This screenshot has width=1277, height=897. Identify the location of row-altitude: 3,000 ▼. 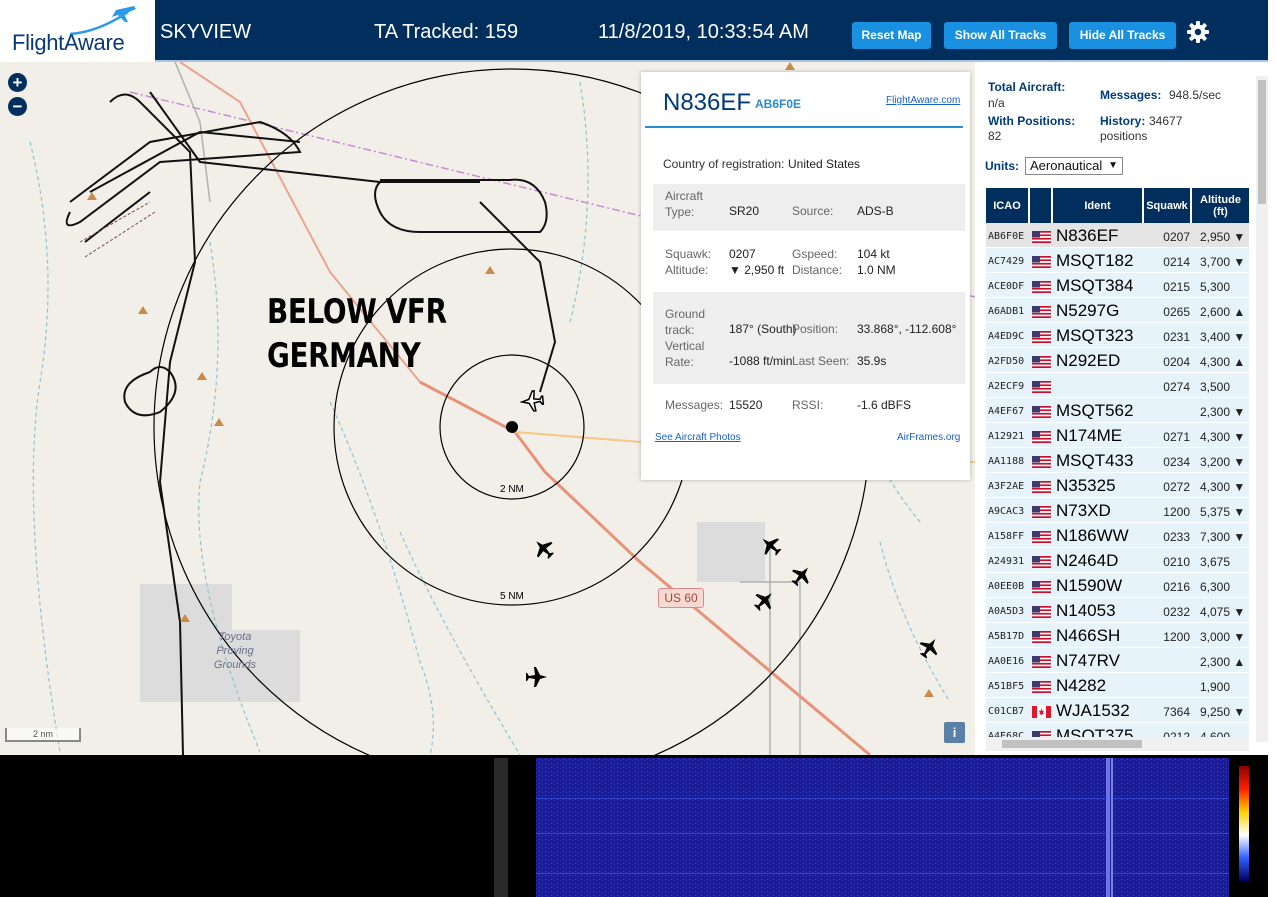
(1223, 637).